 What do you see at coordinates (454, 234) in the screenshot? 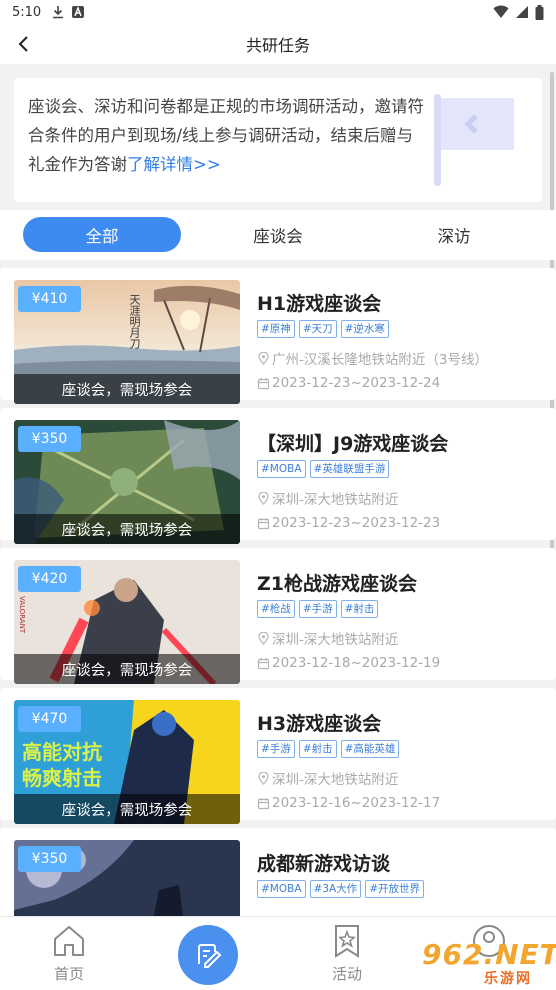
I see `tab-interview: 深访` at bounding box center [454, 234].